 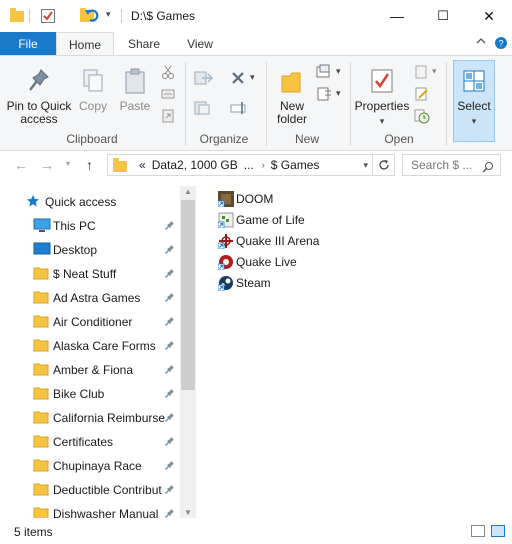 I want to click on nav-item: Desktop, so click(x=90, y=250).